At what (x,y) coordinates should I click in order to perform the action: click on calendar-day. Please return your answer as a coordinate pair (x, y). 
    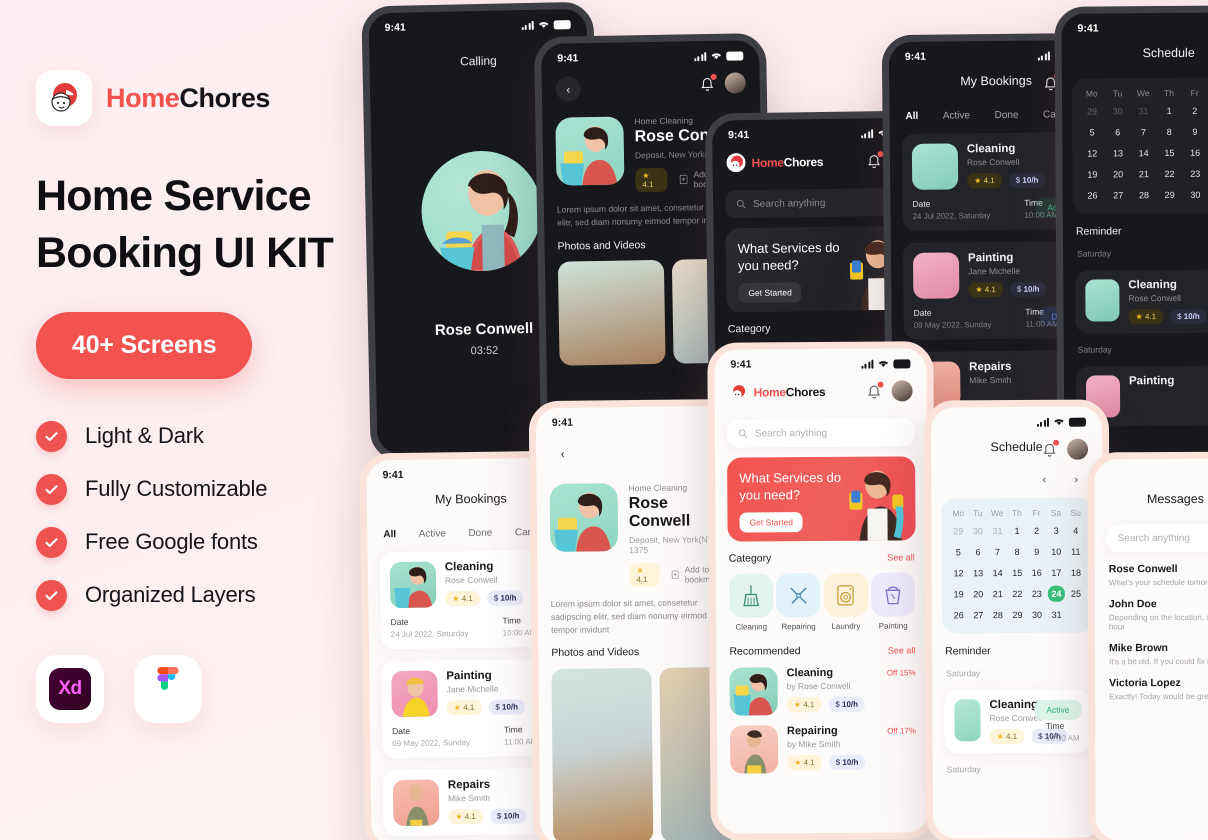
    Looking at the image, I should click on (1076, 615).